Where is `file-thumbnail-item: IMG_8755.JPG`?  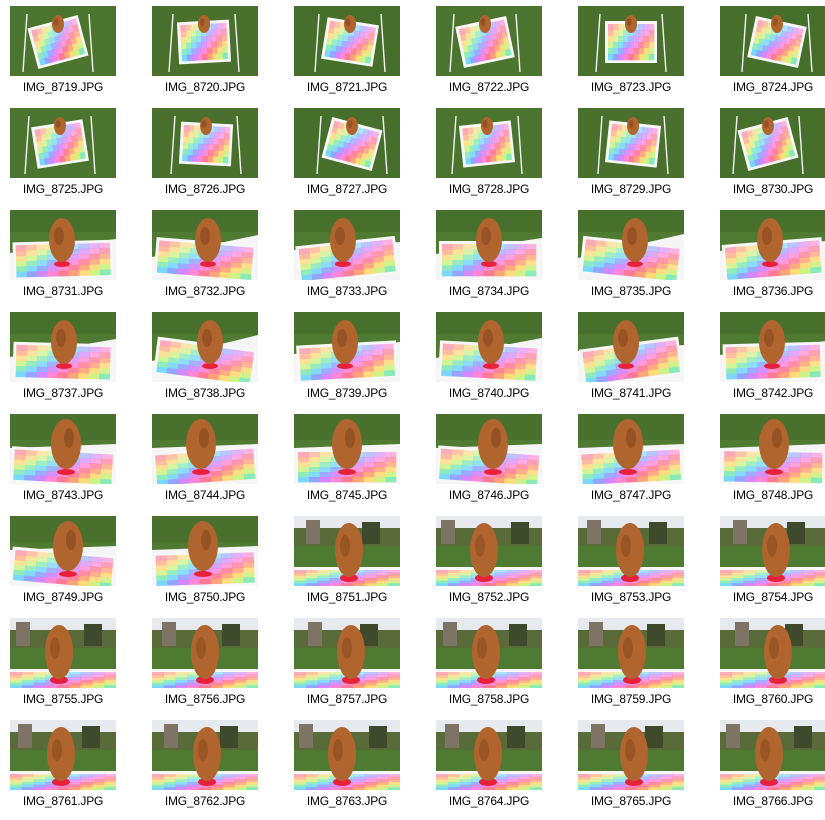 file-thumbnail-item: IMG_8755.JPG is located at coordinates (77, 667).